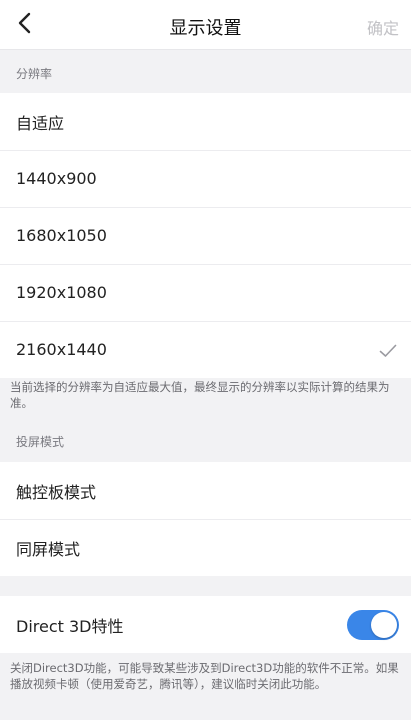  What do you see at coordinates (61, 292) in the screenshot?
I see `resolution-option-label: 1920x1080` at bounding box center [61, 292].